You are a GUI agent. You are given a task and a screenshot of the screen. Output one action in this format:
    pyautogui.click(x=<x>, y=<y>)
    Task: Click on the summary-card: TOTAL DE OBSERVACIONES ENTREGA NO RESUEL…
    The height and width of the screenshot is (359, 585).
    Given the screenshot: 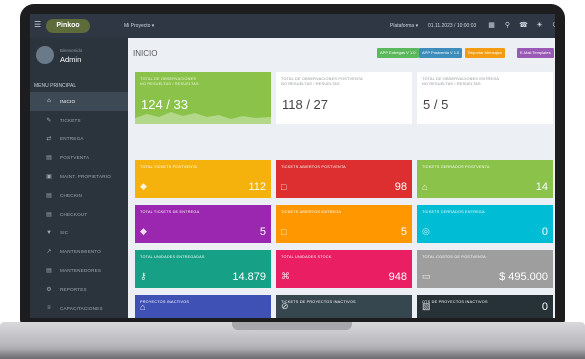 What is the action you would take?
    pyautogui.click(x=485, y=98)
    